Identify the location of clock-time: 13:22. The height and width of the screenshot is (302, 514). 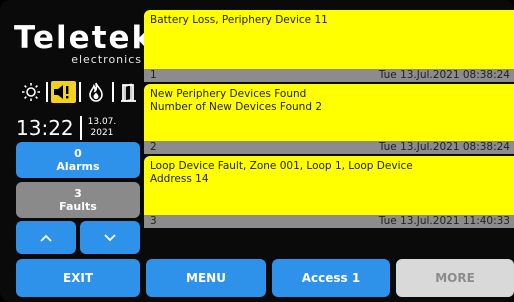
(45, 128).